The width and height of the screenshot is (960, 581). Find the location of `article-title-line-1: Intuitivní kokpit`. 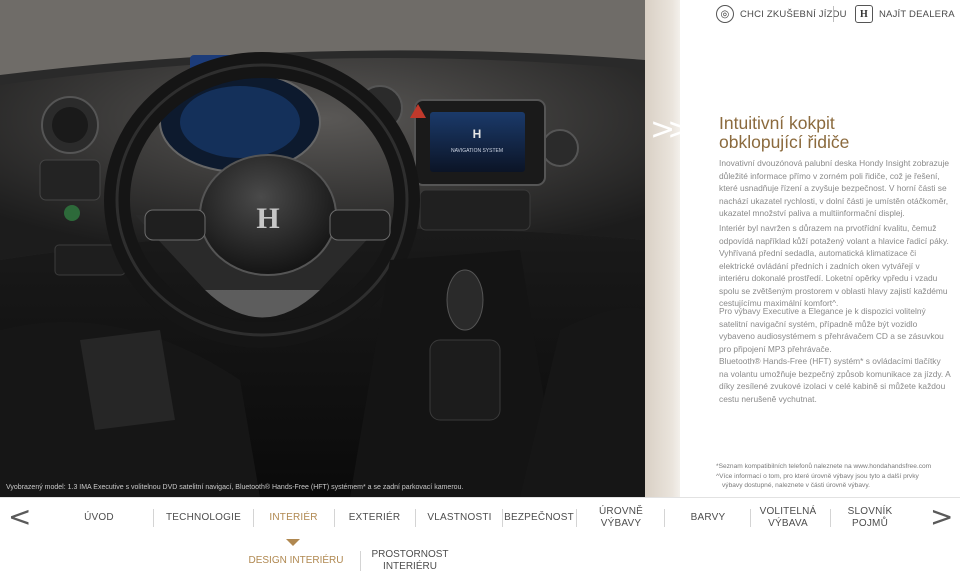

article-title-line-1: Intuitivní kokpit is located at coordinates (777, 123).